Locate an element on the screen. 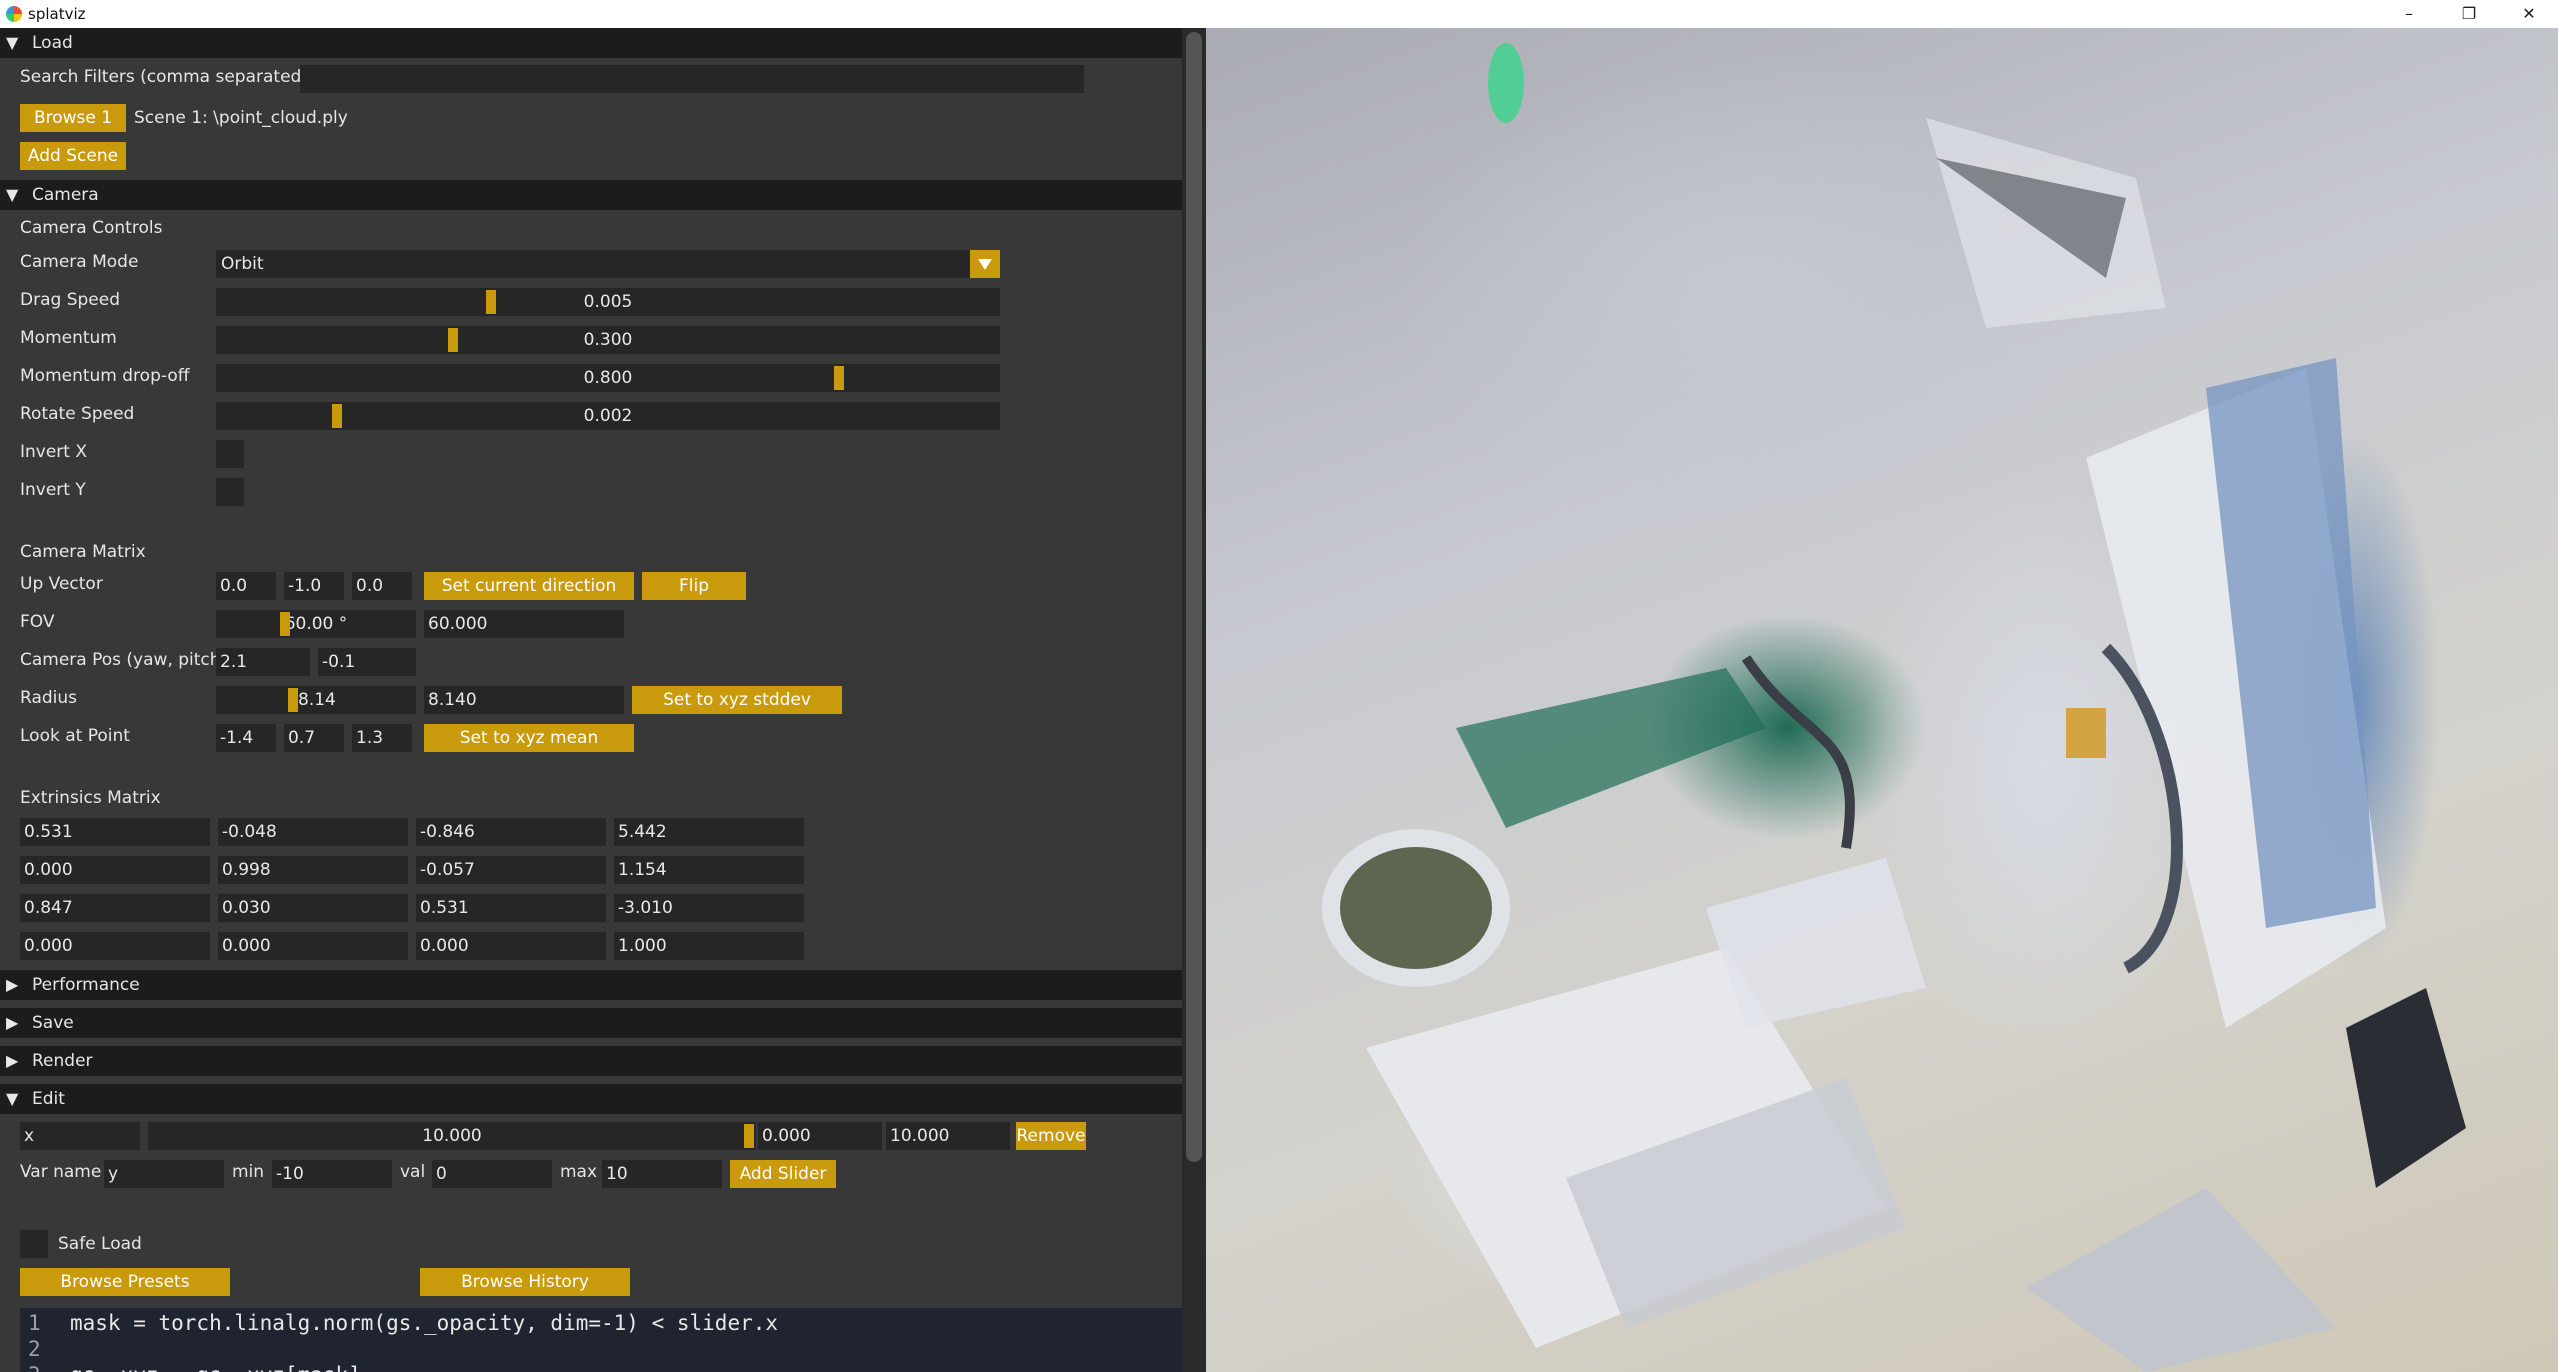  up-vector-x-input: 0.0 is located at coordinates (246, 586).